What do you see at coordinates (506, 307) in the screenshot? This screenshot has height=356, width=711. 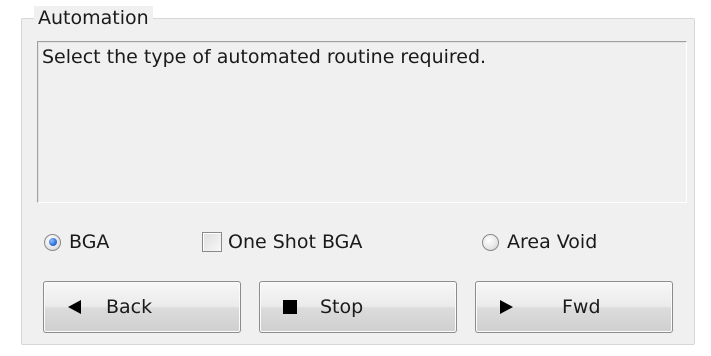 I see `triangle-right-icon` at bounding box center [506, 307].